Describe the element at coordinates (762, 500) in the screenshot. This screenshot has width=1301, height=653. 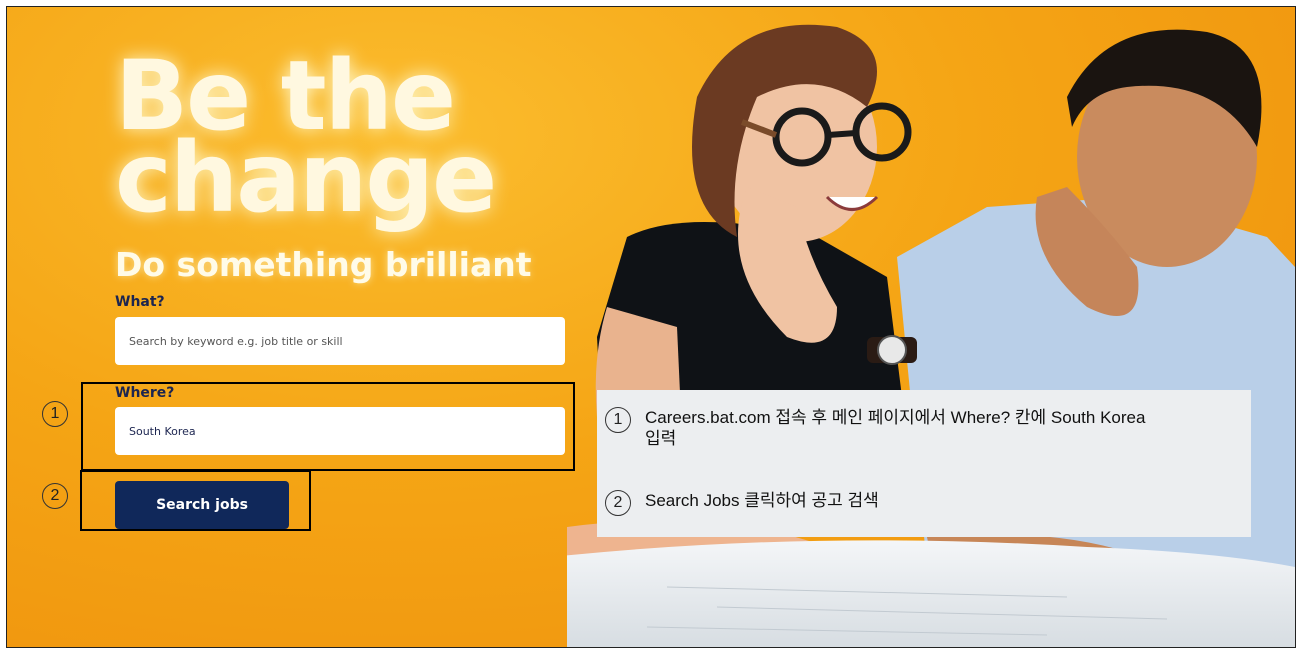
I see `step-2-instruction: Search Jobs 클릭하여 공고 검색` at that location.